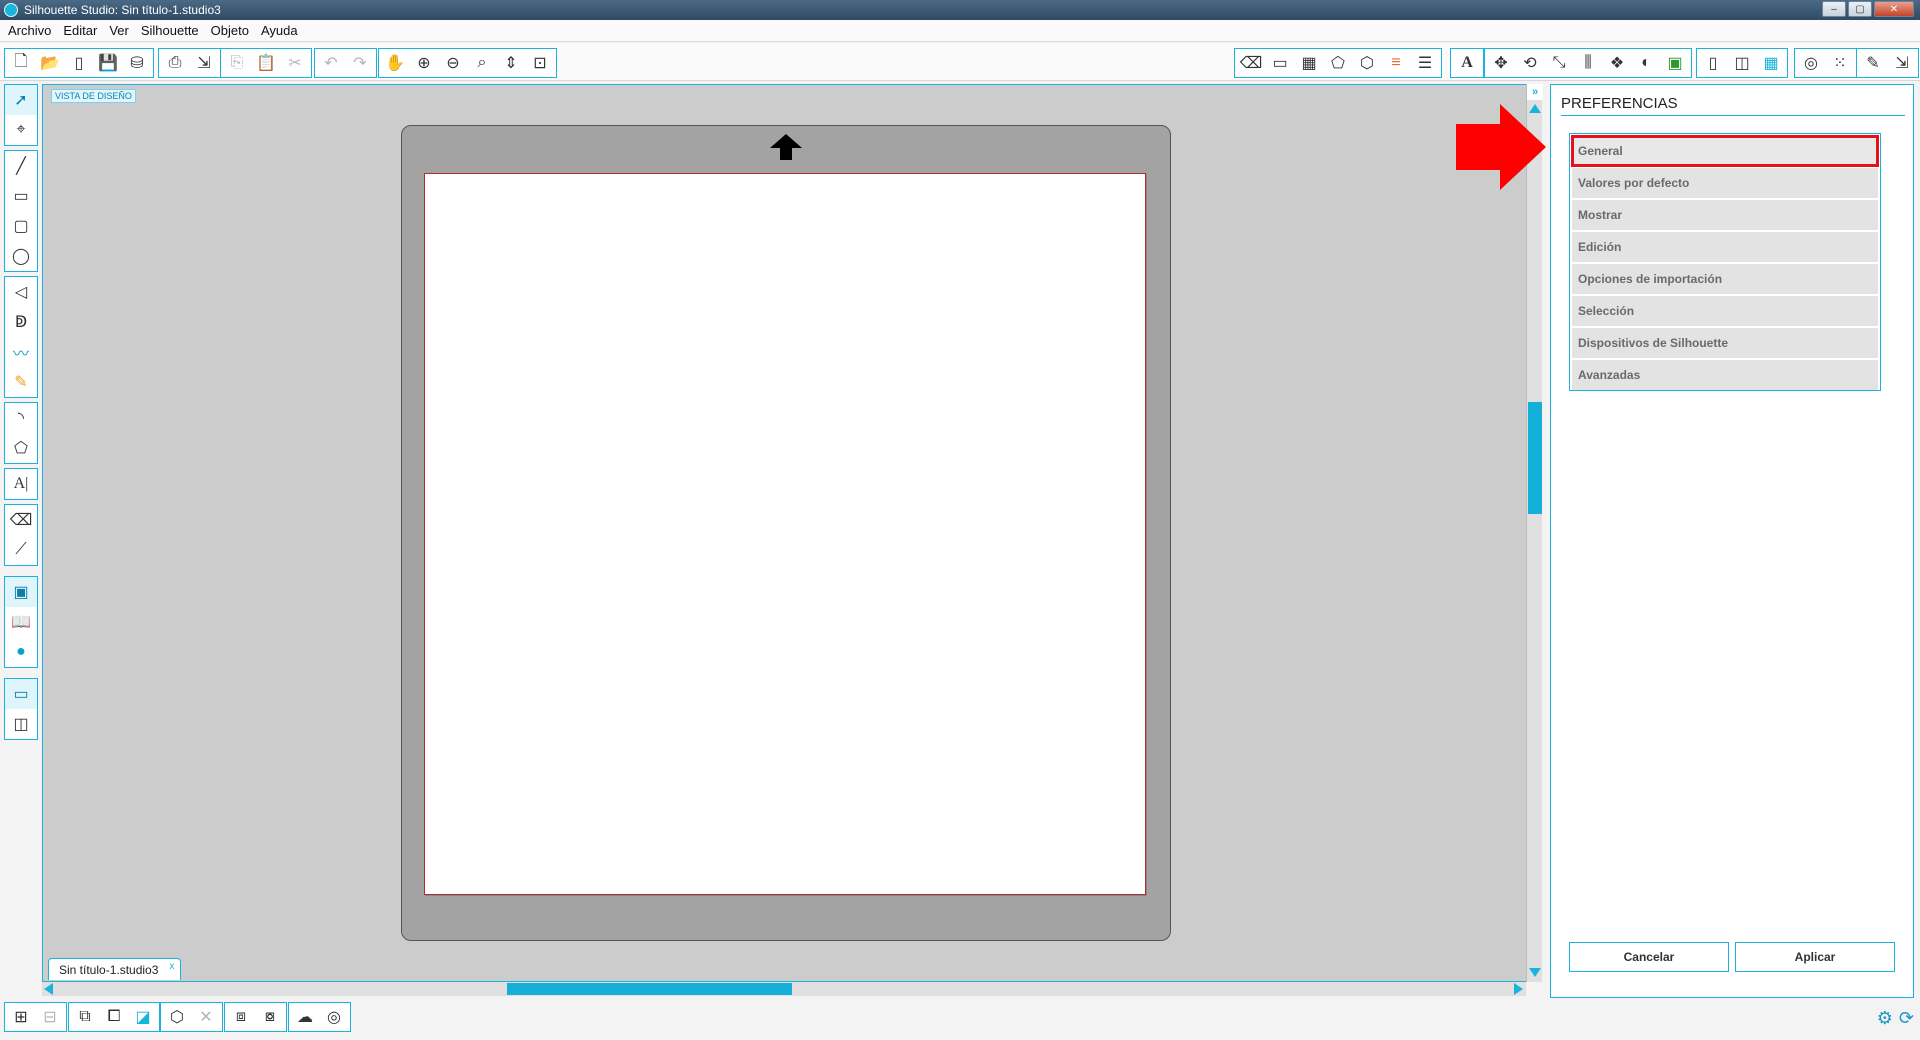 Image resolution: width=1920 pixels, height=1040 pixels. I want to click on bring-front-icon: ⧈, so click(241, 1017).